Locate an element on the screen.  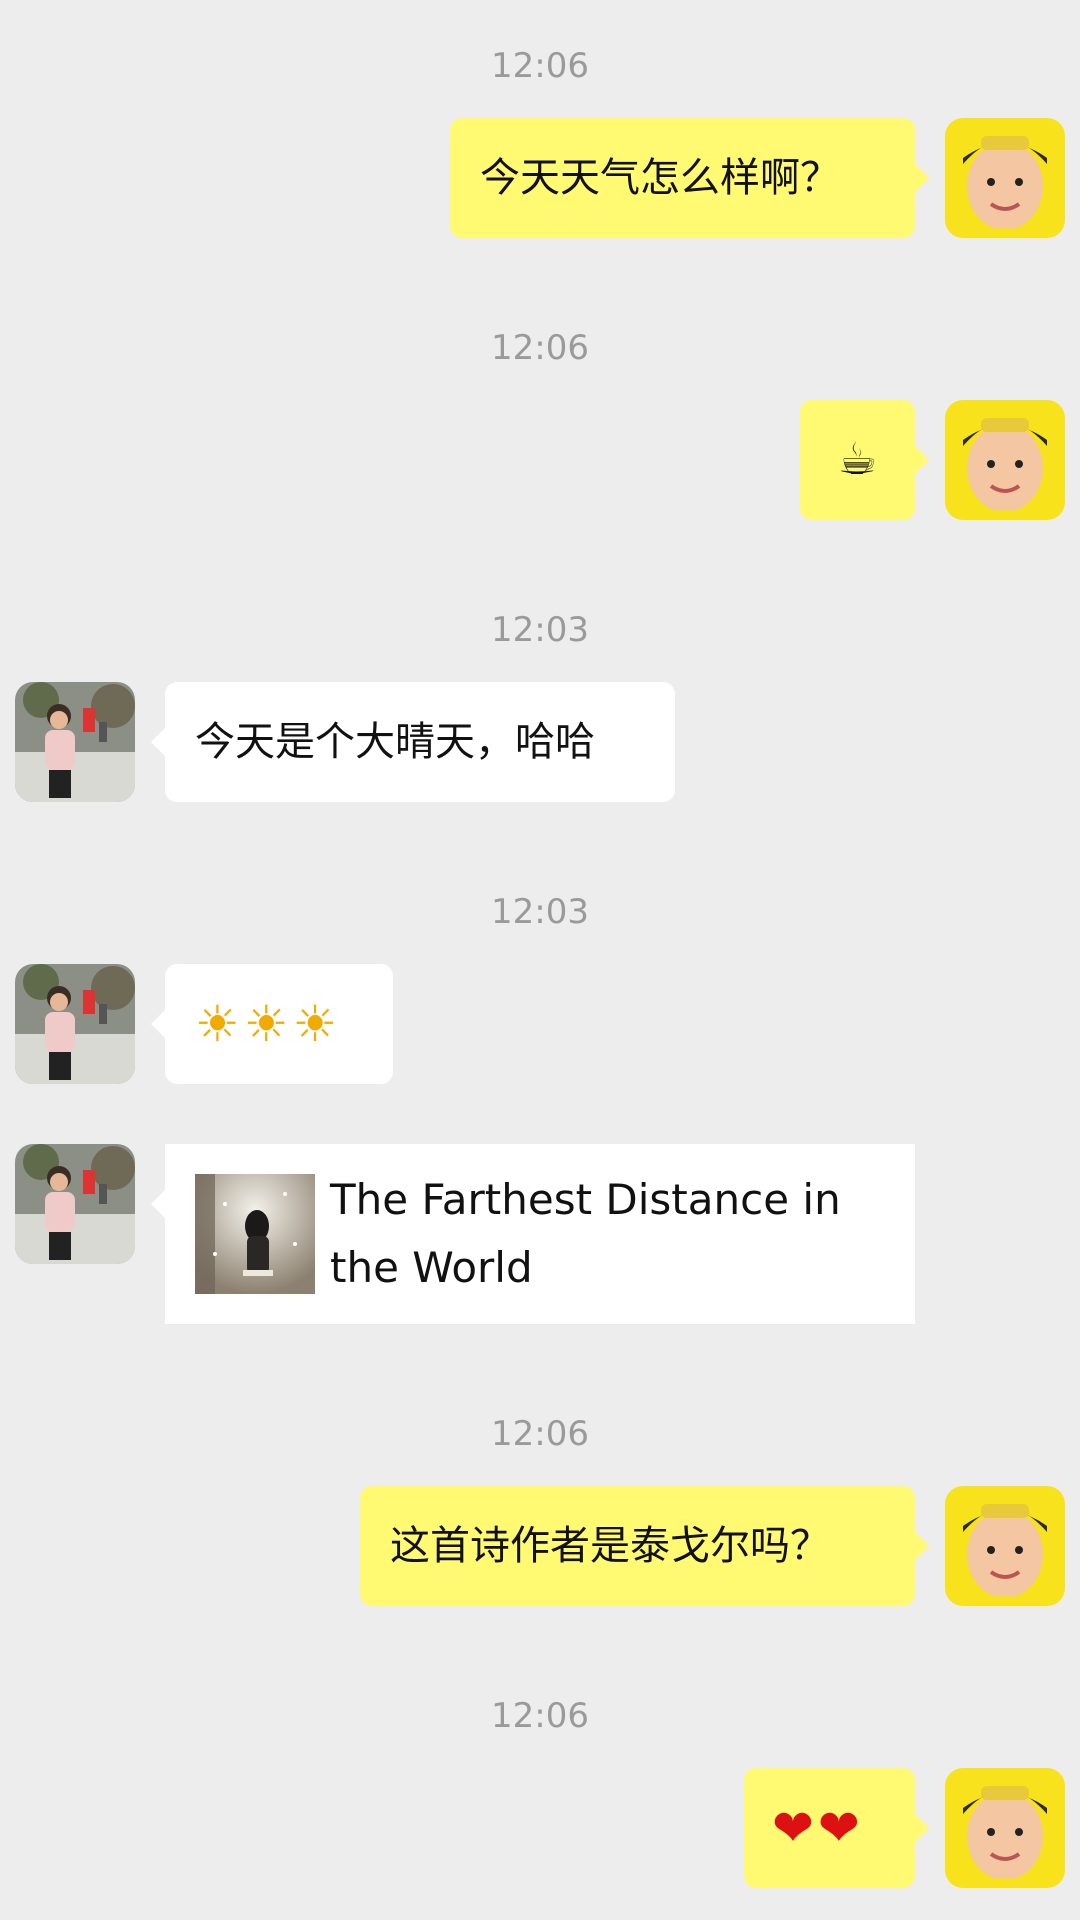
friend-message-bubble: 今天是个大晴天，哈哈 is located at coordinates (413, 742).